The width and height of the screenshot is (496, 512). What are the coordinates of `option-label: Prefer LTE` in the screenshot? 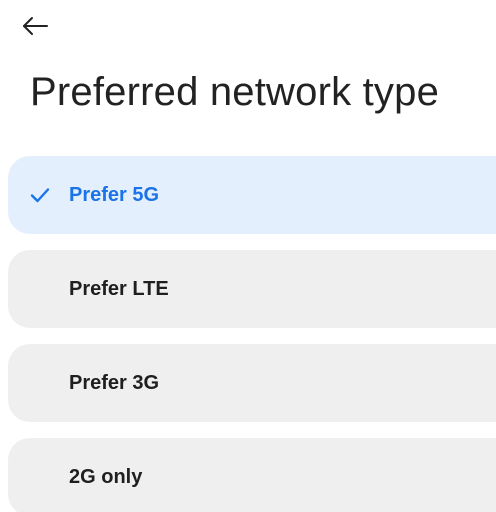 It's located at (119, 288).